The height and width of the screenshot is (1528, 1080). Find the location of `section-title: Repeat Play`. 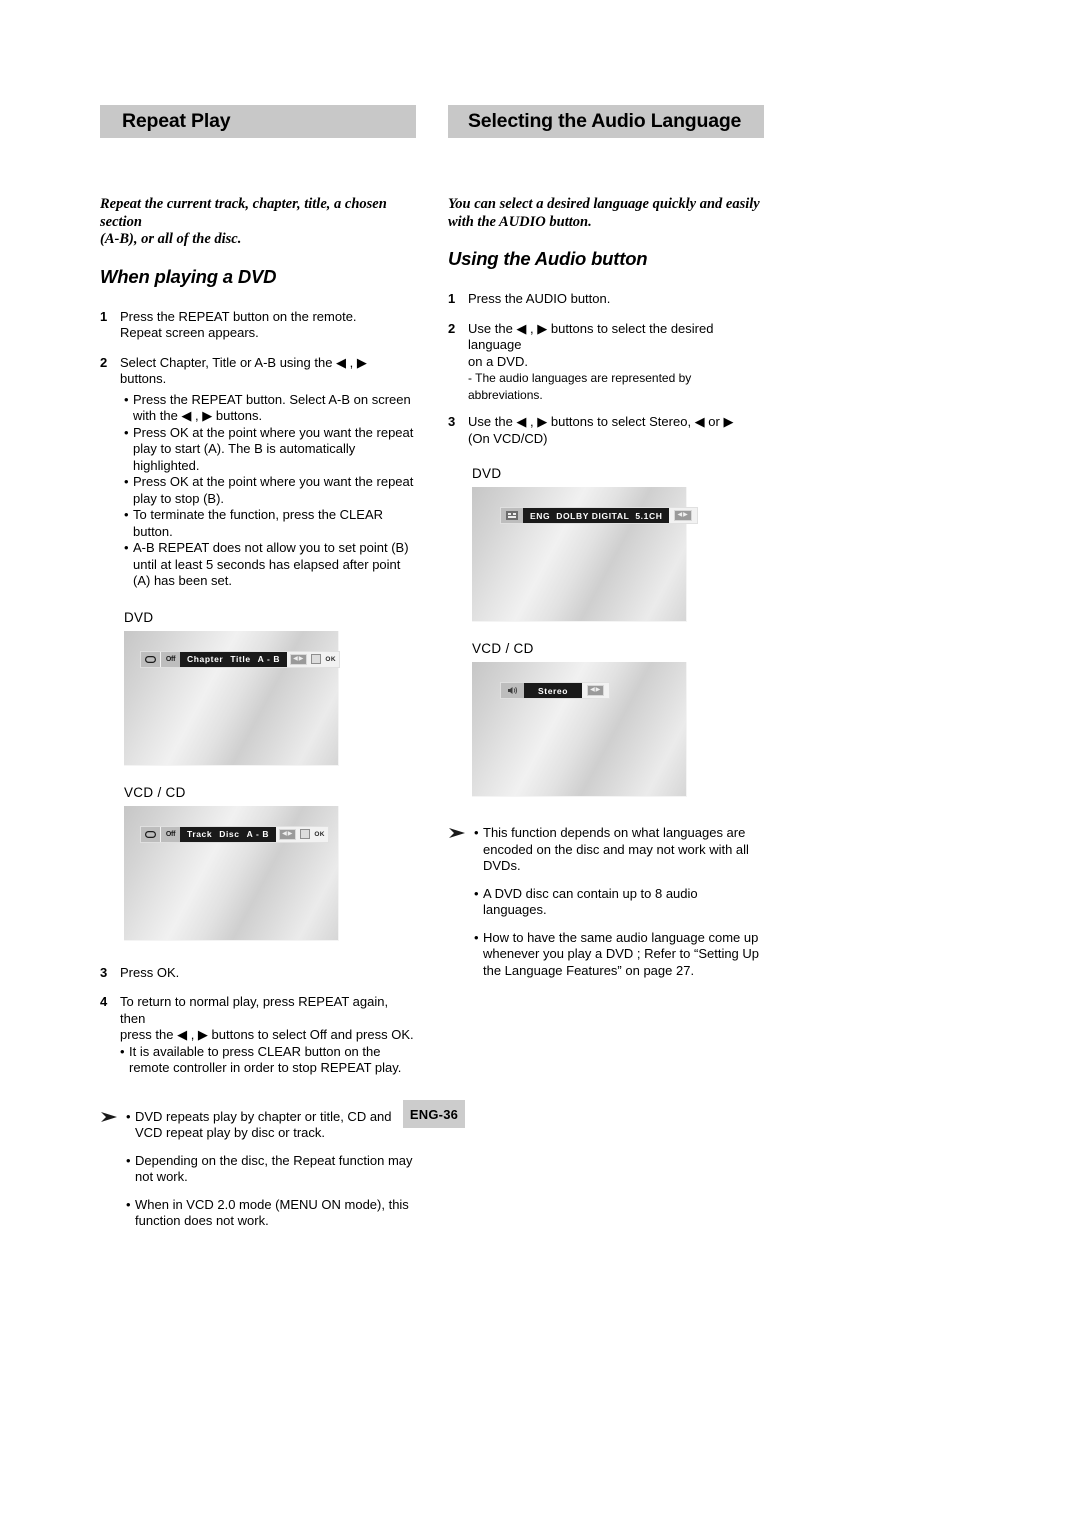

section-title: Repeat Play is located at coordinates (176, 121).